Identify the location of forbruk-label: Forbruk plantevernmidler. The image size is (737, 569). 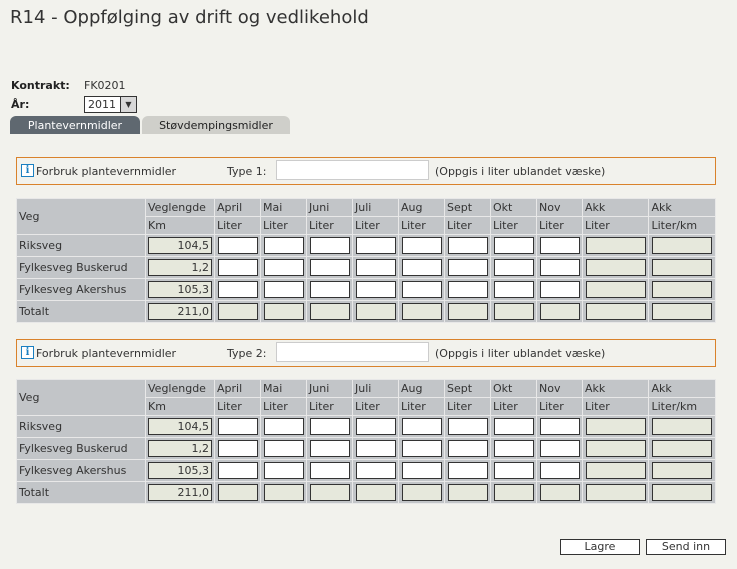
(106, 171).